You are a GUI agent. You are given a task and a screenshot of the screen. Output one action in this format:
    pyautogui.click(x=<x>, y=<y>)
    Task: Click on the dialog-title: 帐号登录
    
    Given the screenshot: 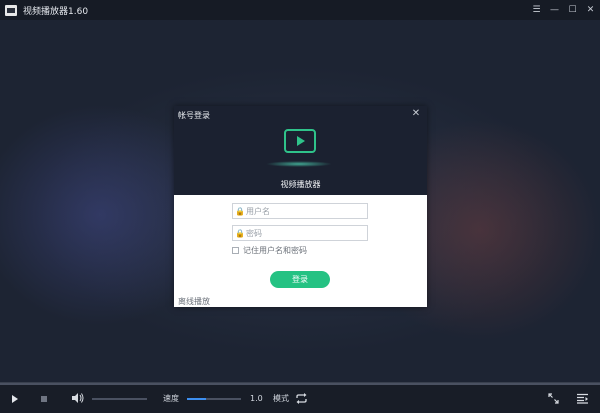 What is the action you would take?
    pyautogui.click(x=194, y=115)
    